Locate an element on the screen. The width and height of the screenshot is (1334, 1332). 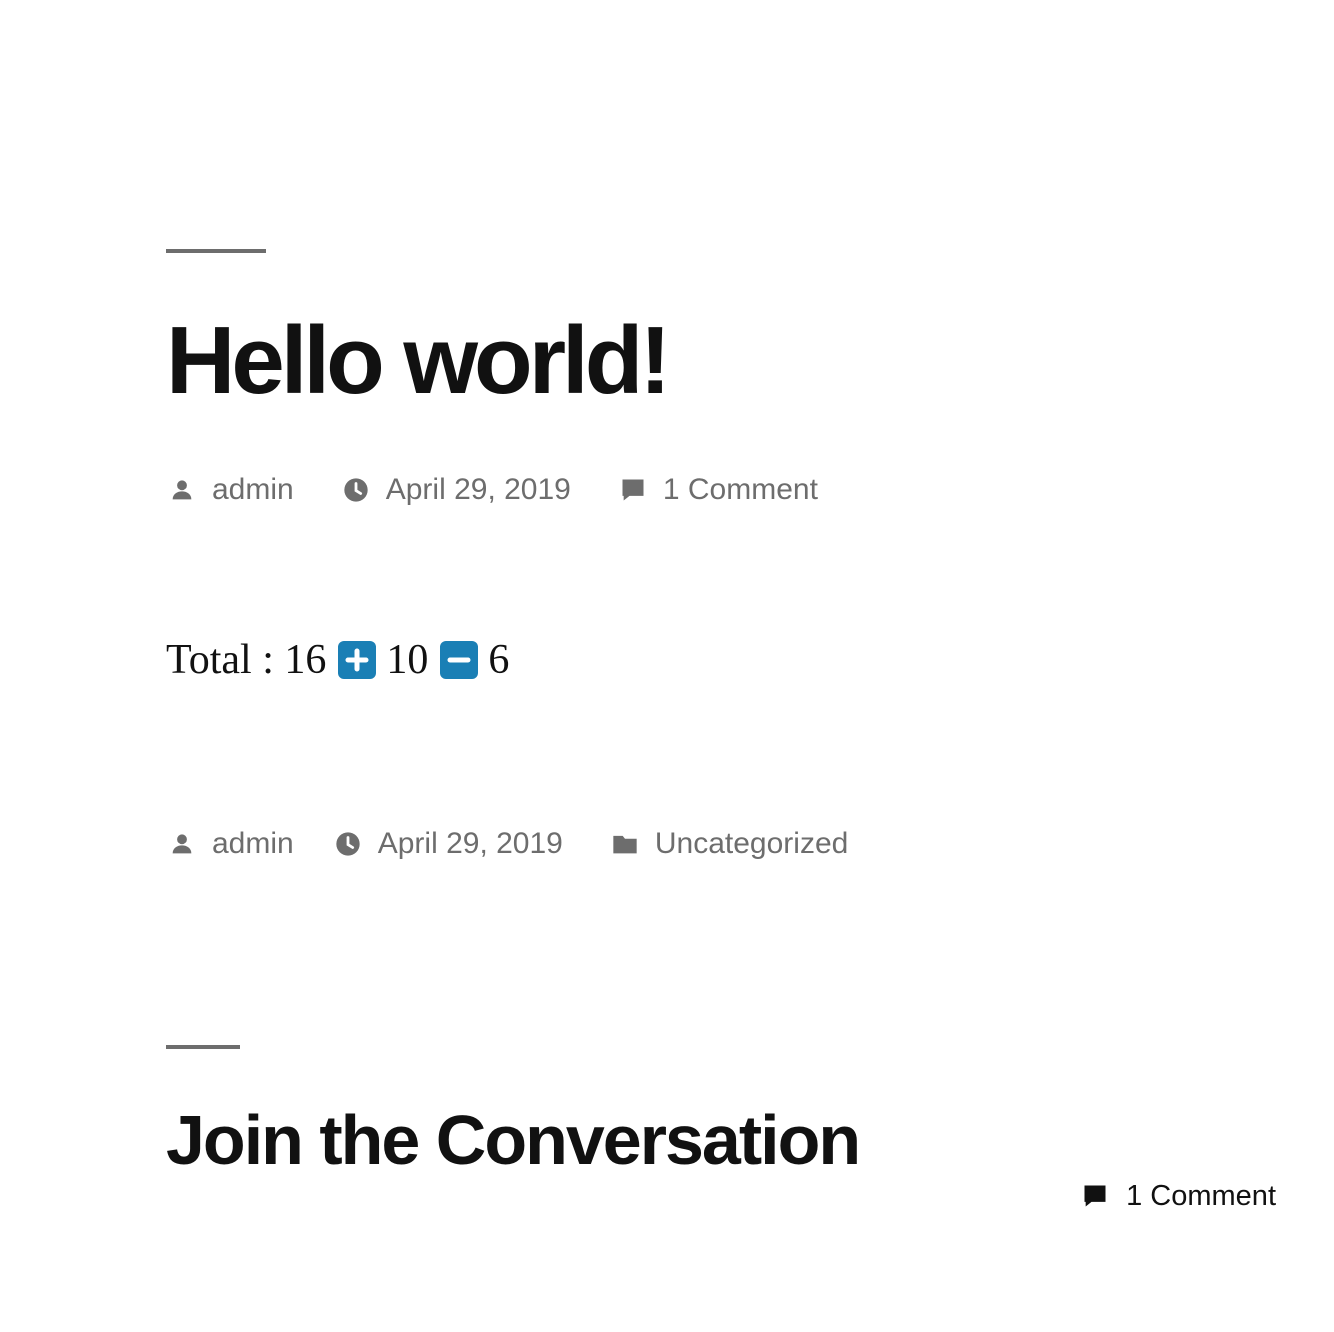
comment-count: 1 Comment is located at coordinates (1178, 1196).